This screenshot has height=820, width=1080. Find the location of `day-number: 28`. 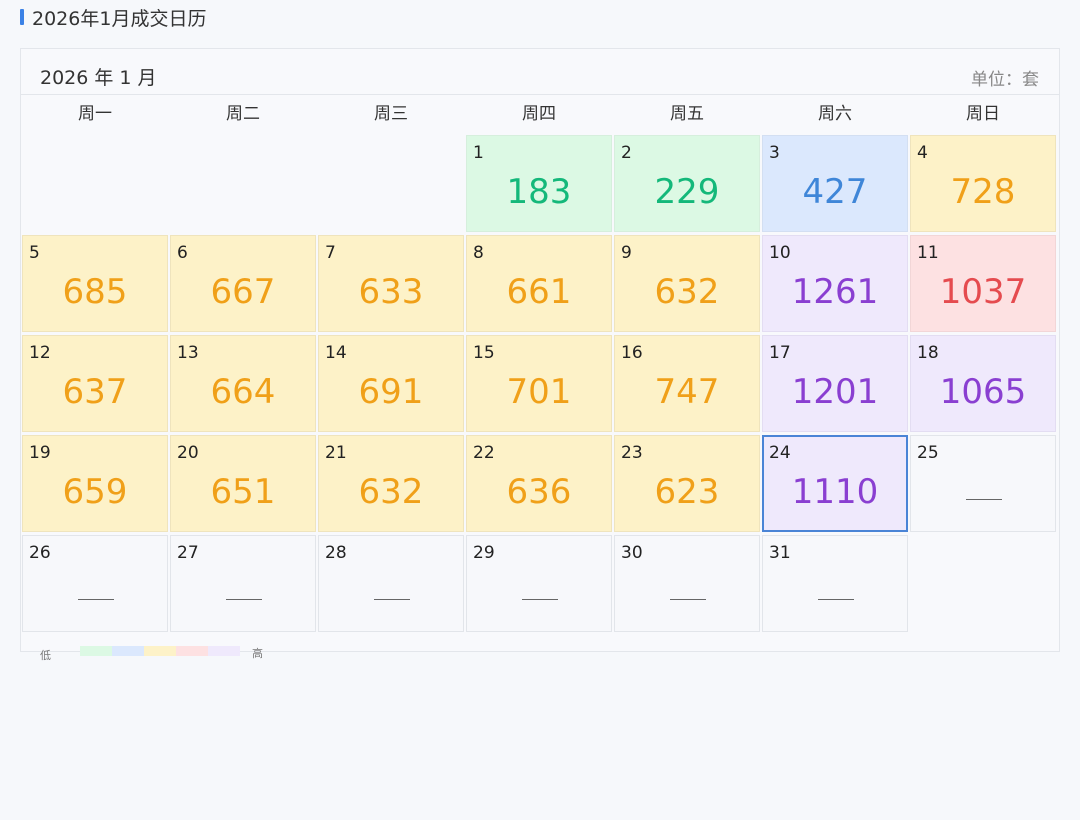

day-number: 28 is located at coordinates (336, 553).